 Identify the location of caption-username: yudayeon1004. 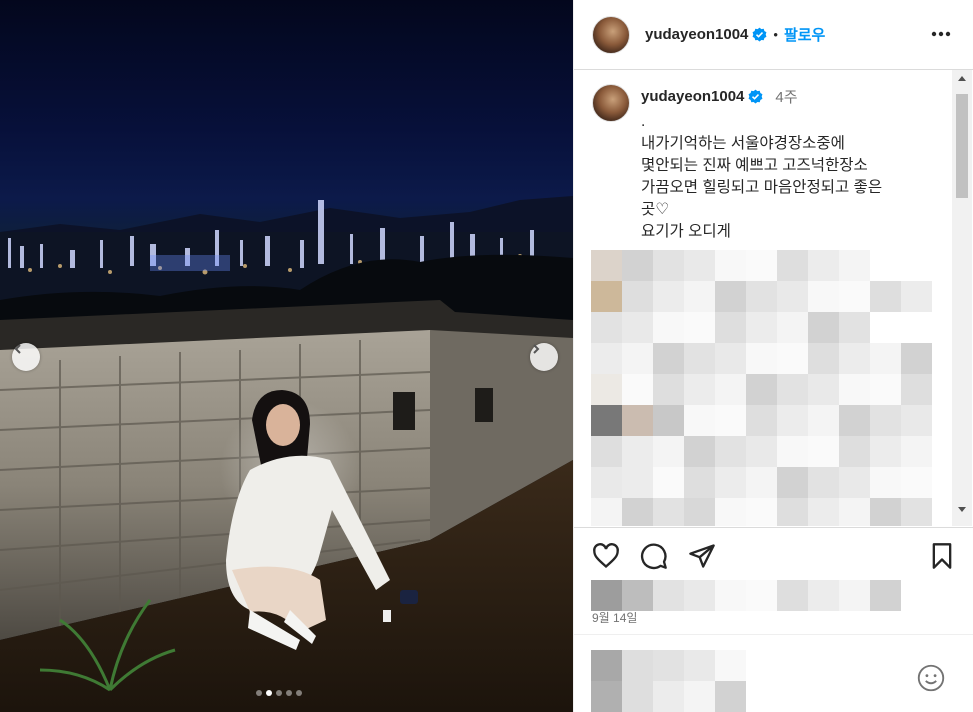
(692, 96).